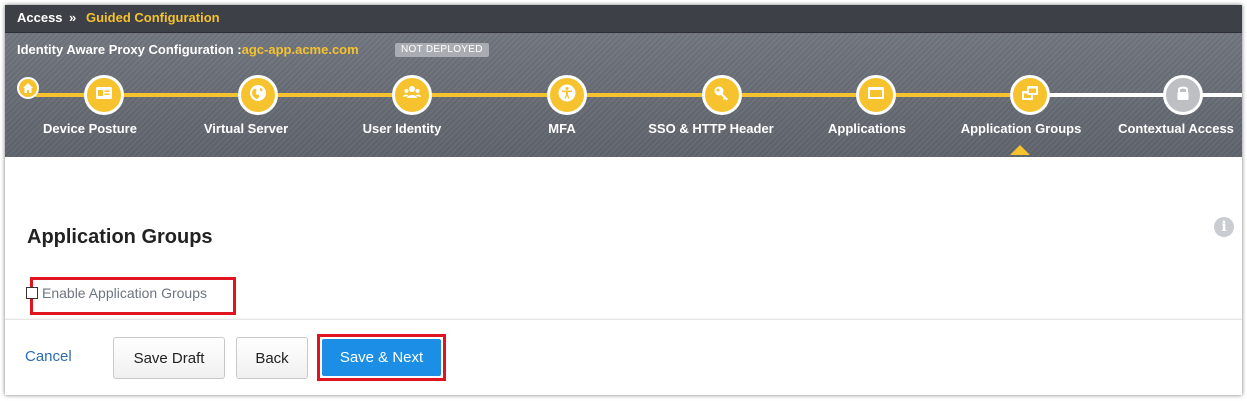 This screenshot has height=401, width=1247. Describe the element at coordinates (32, 293) in the screenshot. I see `enable-application-groups-checkbox` at that location.